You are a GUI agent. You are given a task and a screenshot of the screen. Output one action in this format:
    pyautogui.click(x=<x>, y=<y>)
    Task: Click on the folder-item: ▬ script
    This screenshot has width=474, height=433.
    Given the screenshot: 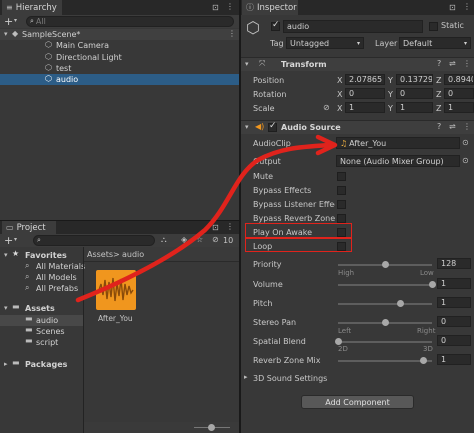 What is the action you would take?
    pyautogui.click(x=41, y=342)
    